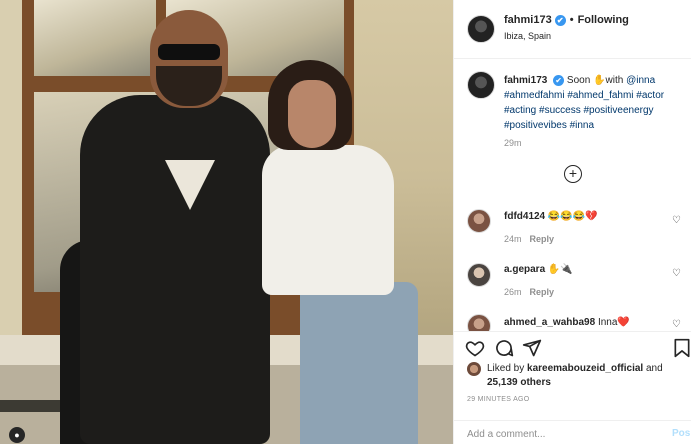  Describe the element at coordinates (580, 80) in the screenshot. I see `caption-text-prefix: Soon` at that location.